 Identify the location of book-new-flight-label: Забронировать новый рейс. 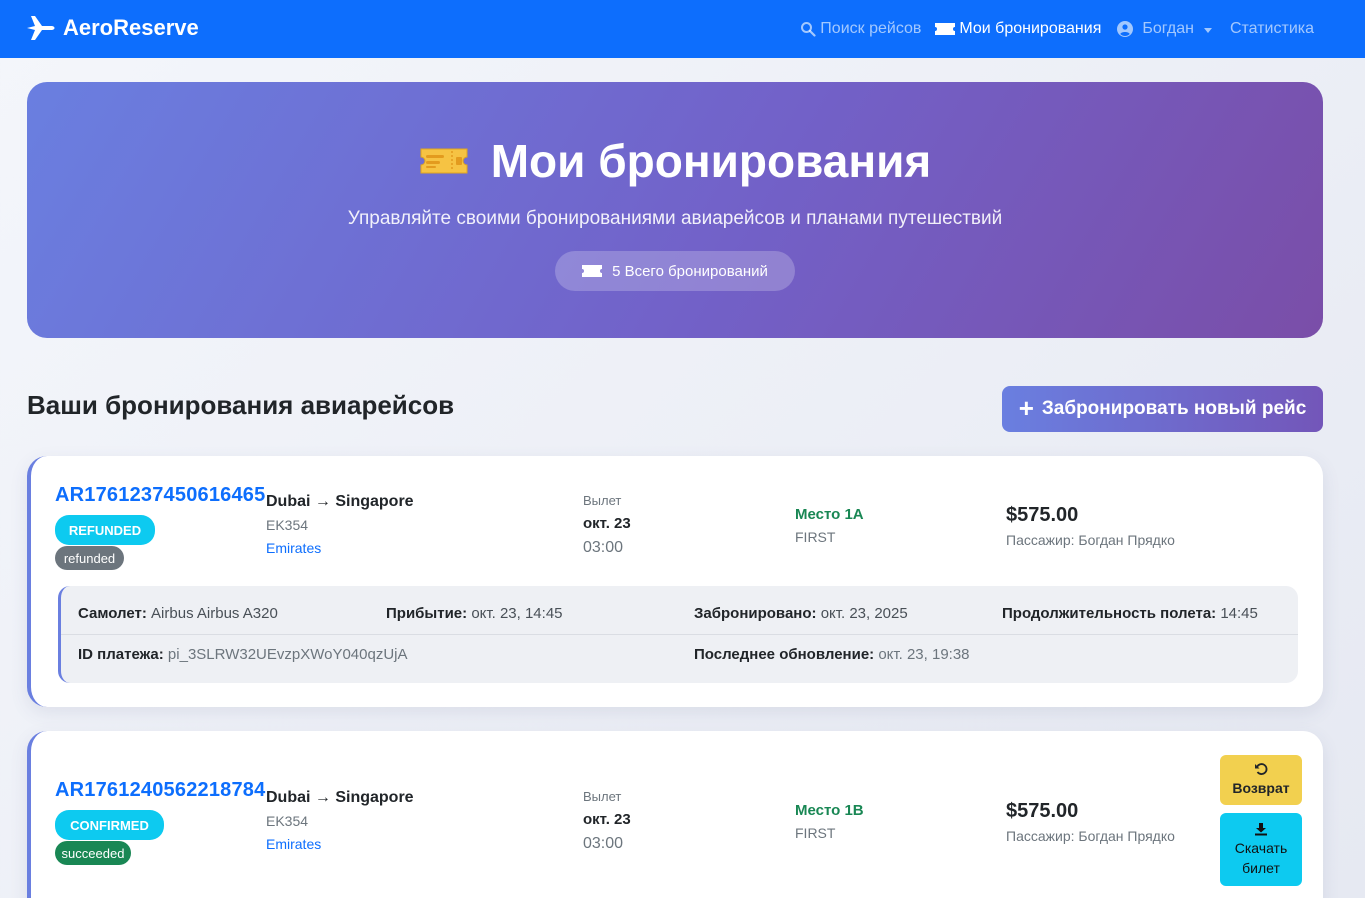
(1174, 408).